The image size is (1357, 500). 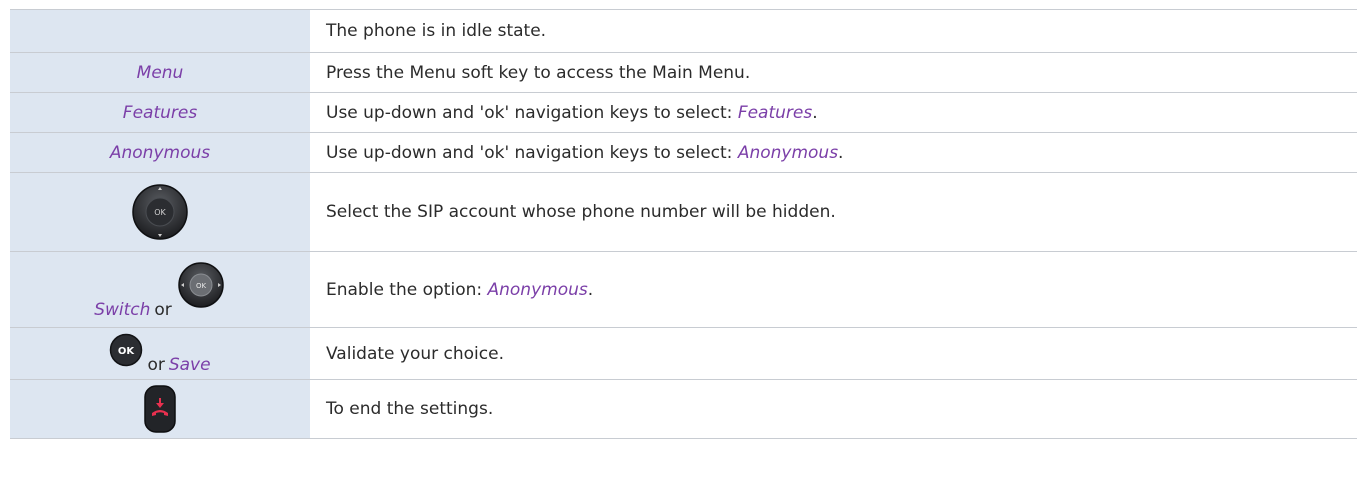 I want to click on action-cell: Switch or OK, so click(x=160, y=289).